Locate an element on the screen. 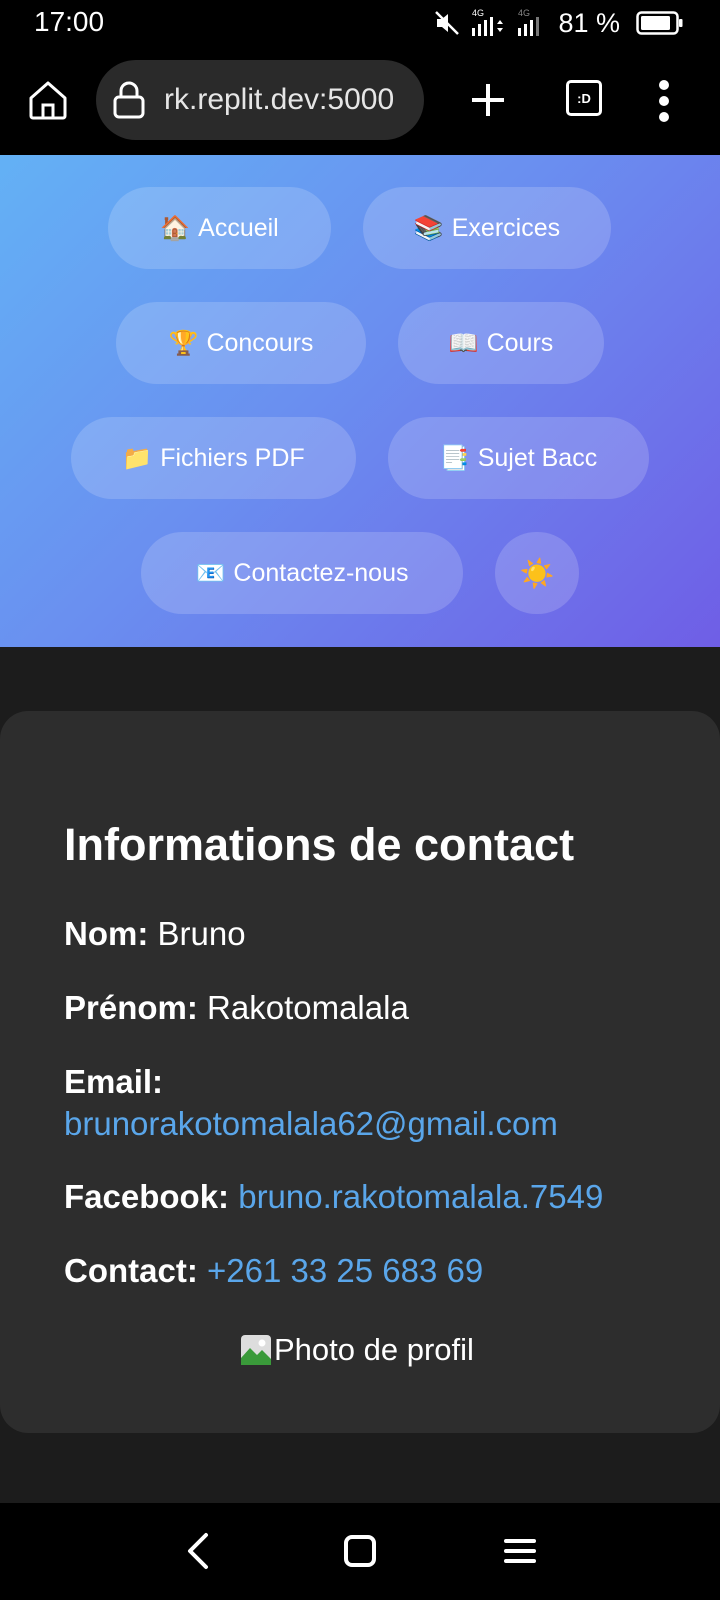 This screenshot has height=1600, width=720. nav-cours-button: 📖 Cours is located at coordinates (501, 343).